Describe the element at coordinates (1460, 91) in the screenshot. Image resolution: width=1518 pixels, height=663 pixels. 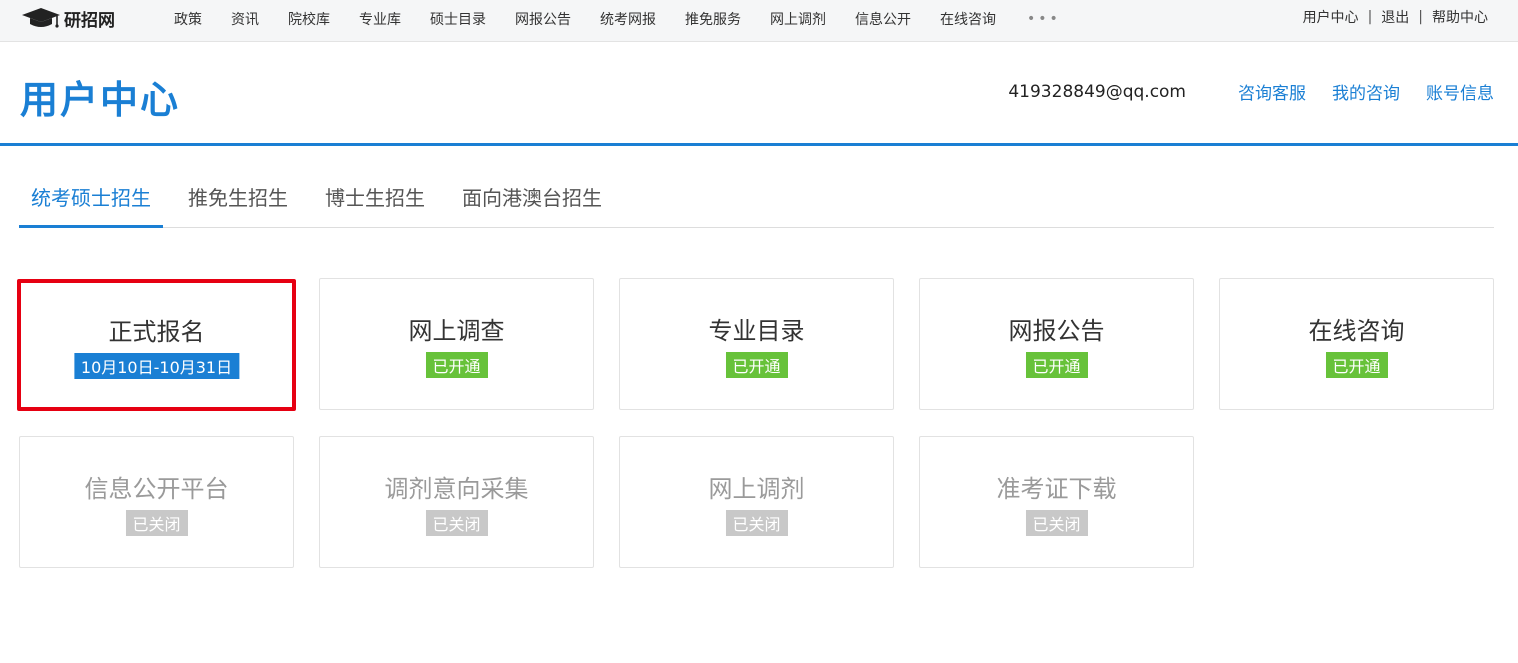
I see `account-info-link: 账号信息` at that location.